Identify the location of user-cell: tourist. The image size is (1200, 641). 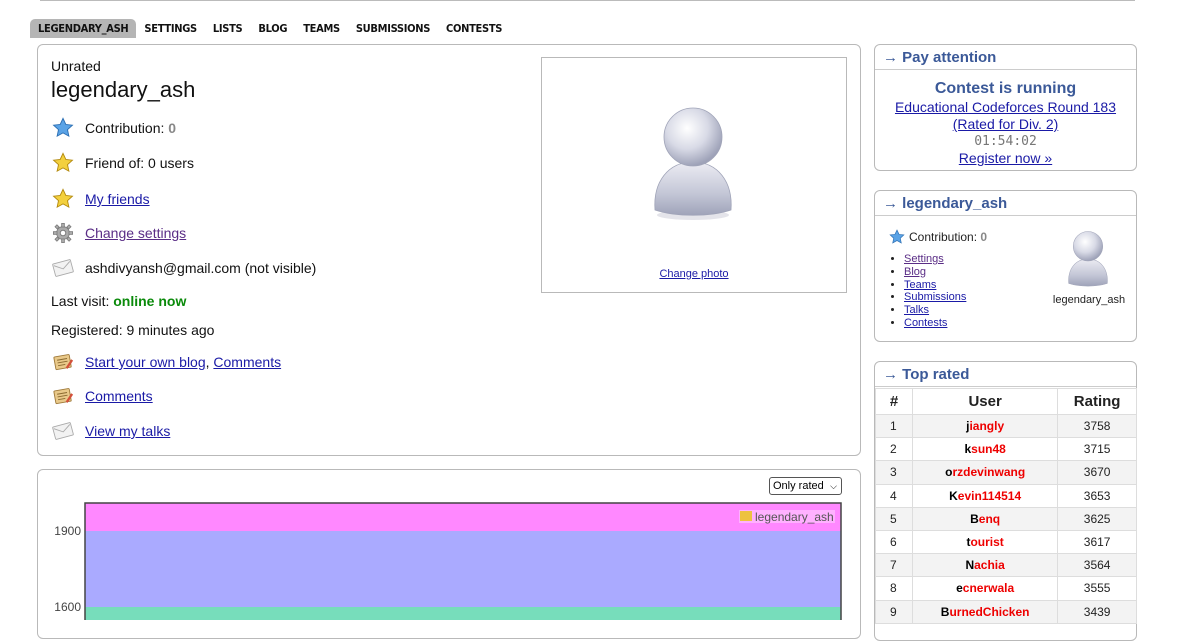
(985, 542).